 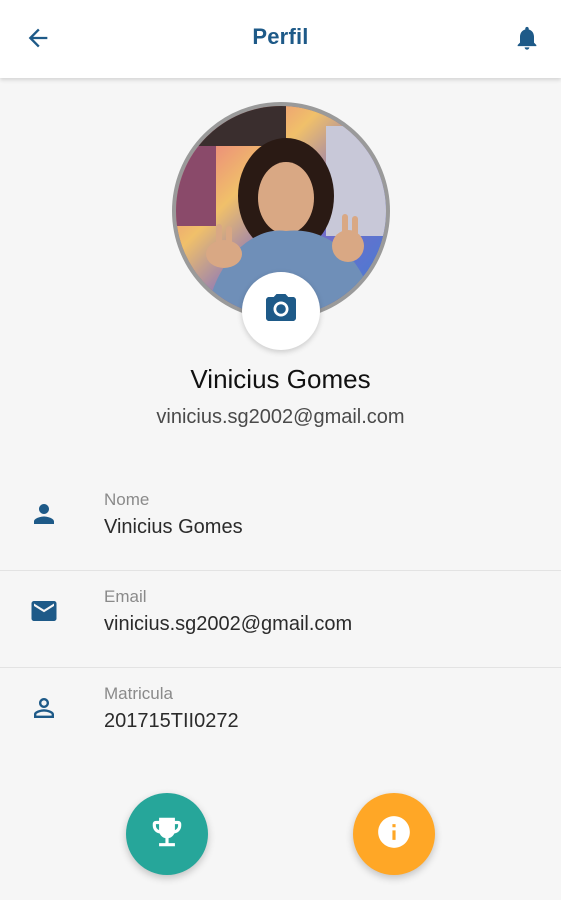 I want to click on camera-icon, so click(x=281, y=311).